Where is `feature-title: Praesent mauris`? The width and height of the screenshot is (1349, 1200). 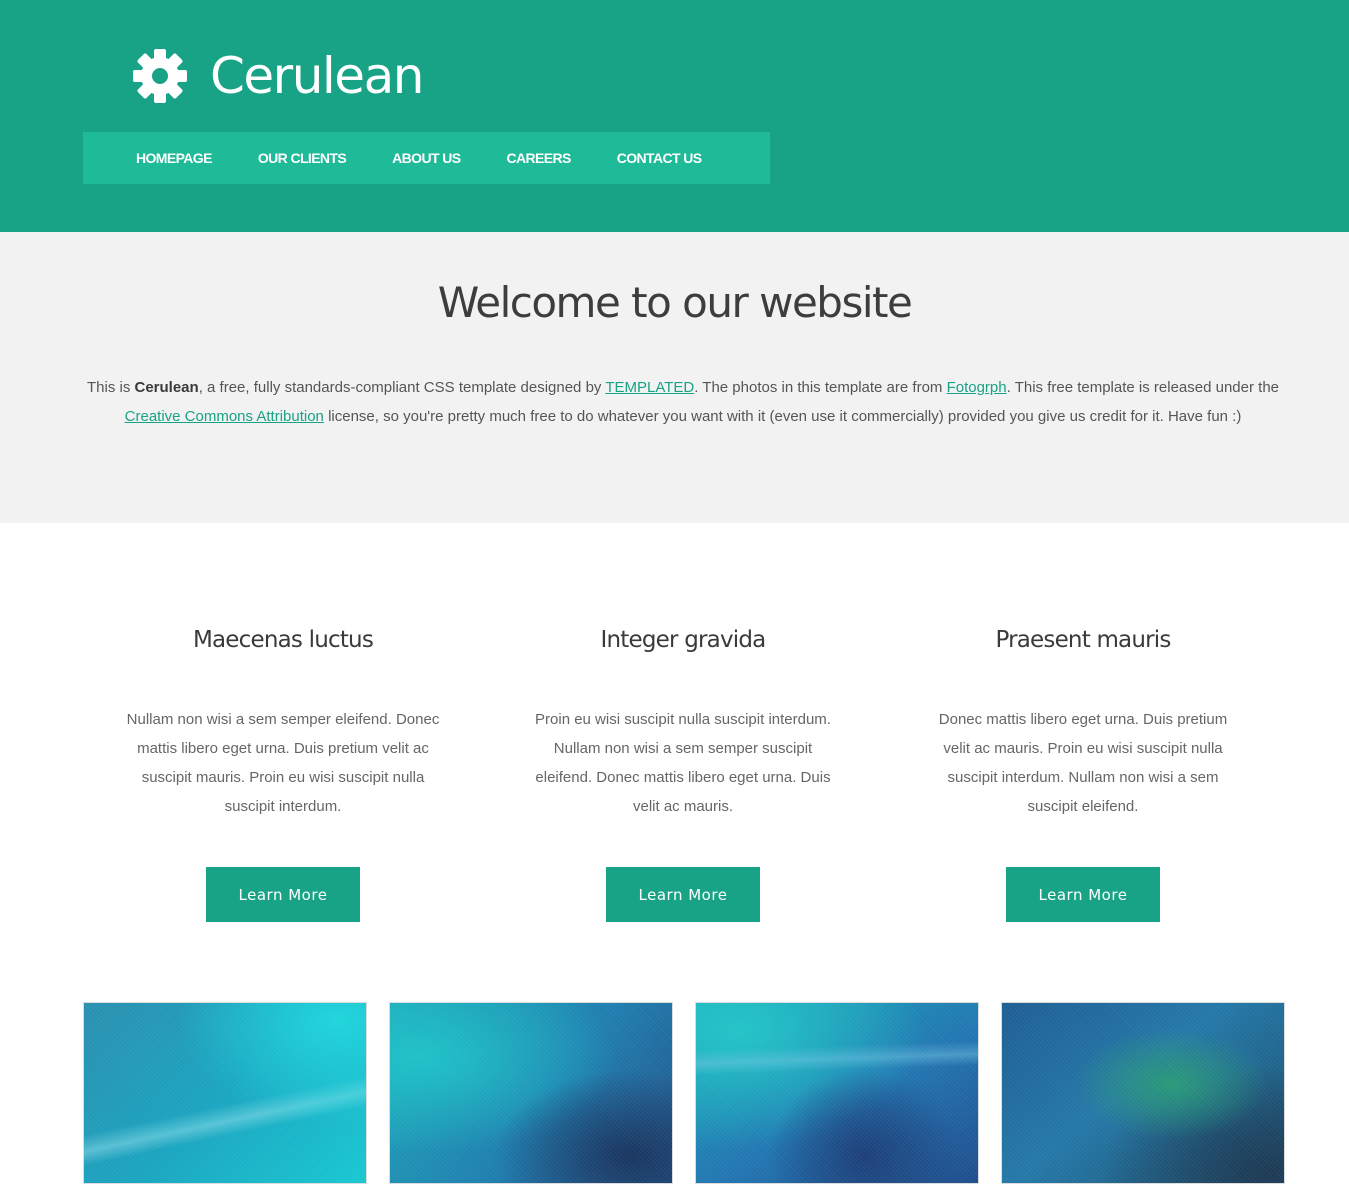 feature-title: Praesent mauris is located at coordinates (1083, 640).